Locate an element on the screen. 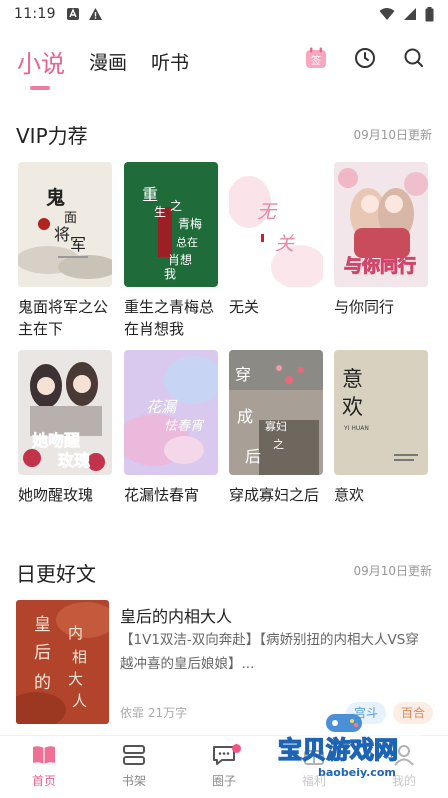 This screenshot has width=448, height=798. bookshelf-icon is located at coordinates (134, 755).